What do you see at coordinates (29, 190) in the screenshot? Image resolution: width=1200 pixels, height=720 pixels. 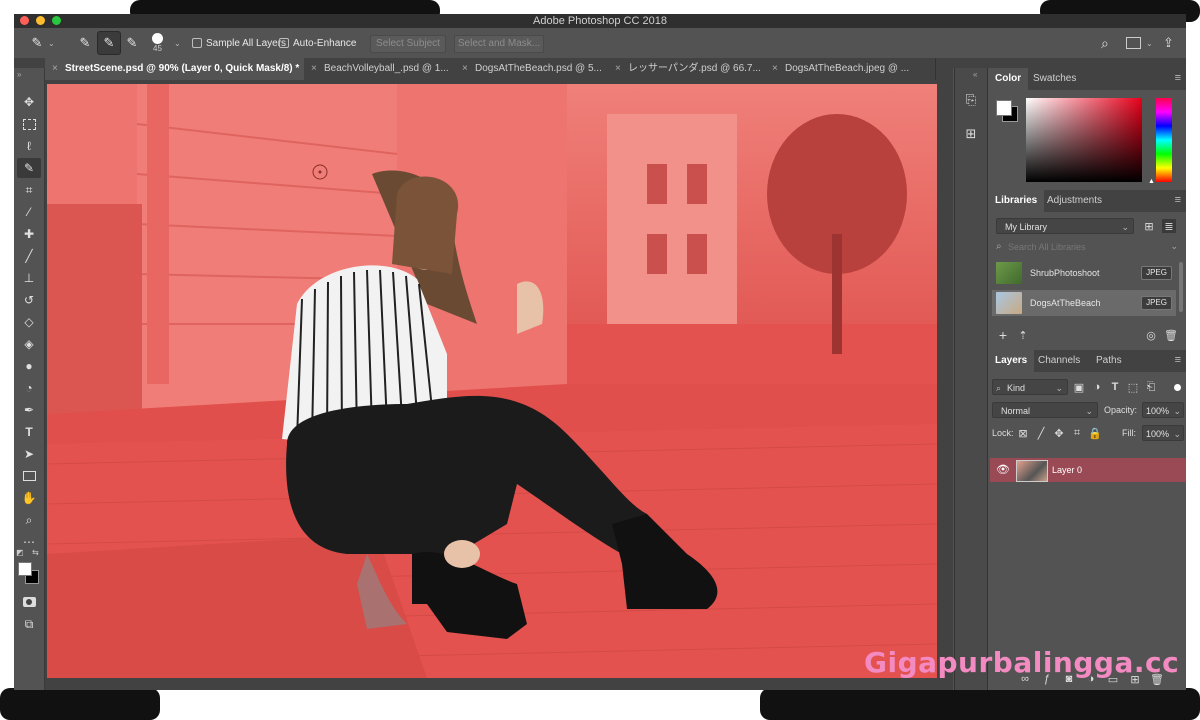 I see `crop-tool-icon: ⌗` at bounding box center [29, 190].